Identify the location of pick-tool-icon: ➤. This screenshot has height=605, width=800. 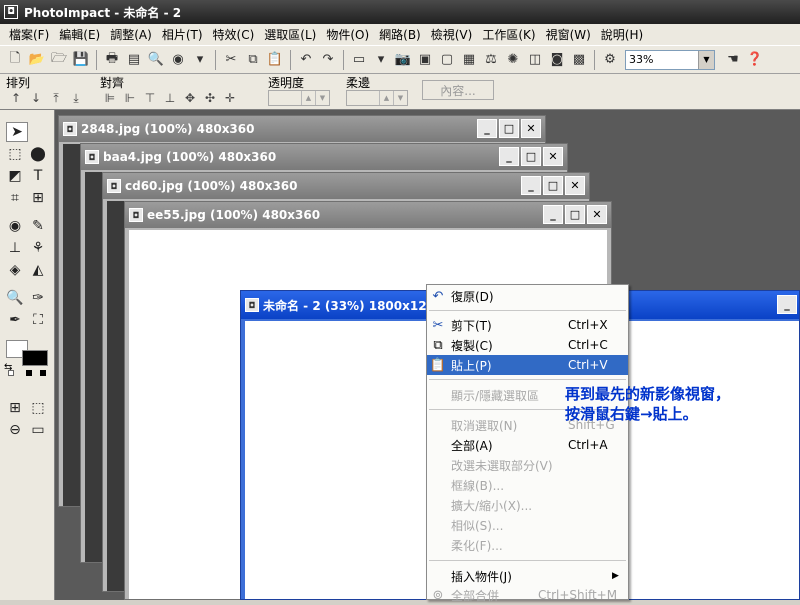
(17, 132).